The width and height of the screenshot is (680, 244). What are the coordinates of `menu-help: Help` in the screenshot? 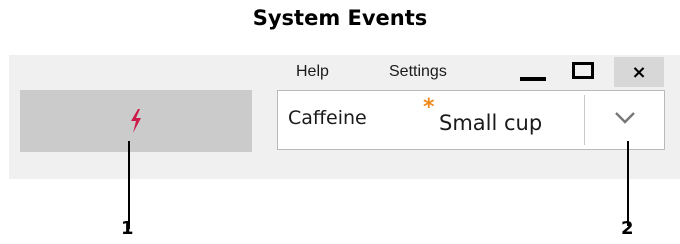 It's located at (312, 72).